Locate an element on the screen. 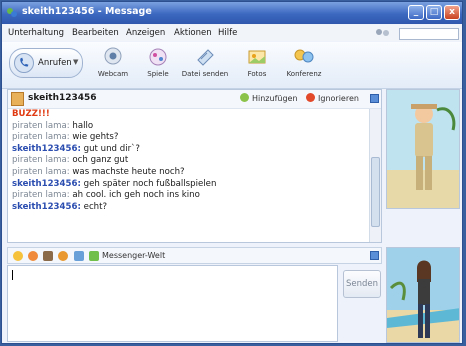 The image size is (466, 346). conference-button: Konferenz is located at coordinates (304, 66).